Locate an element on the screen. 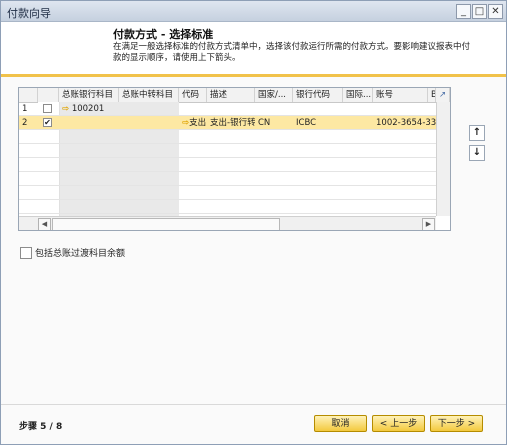 The height and width of the screenshot is (445, 507). include-transit-balance-checkbox is located at coordinates (26, 253).